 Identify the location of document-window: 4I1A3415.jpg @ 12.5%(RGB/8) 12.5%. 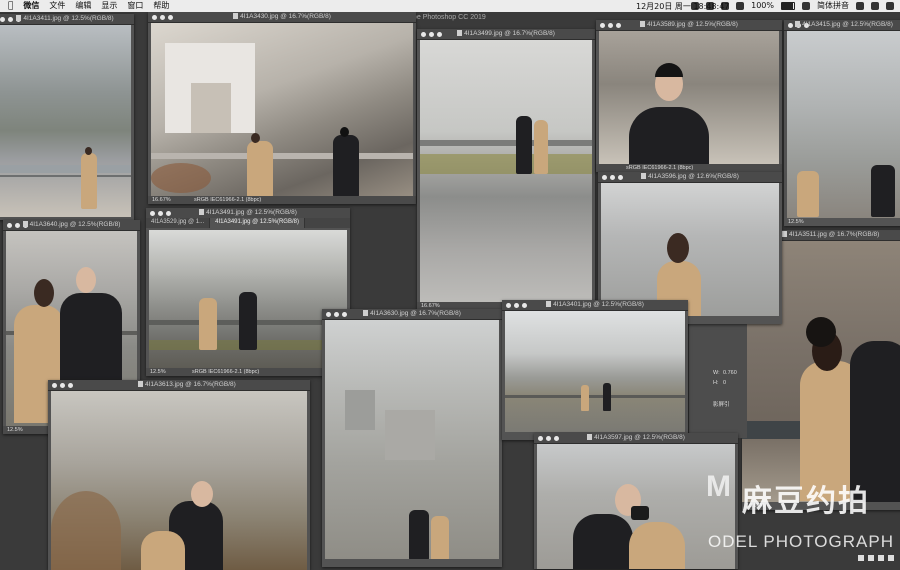
(842, 123).